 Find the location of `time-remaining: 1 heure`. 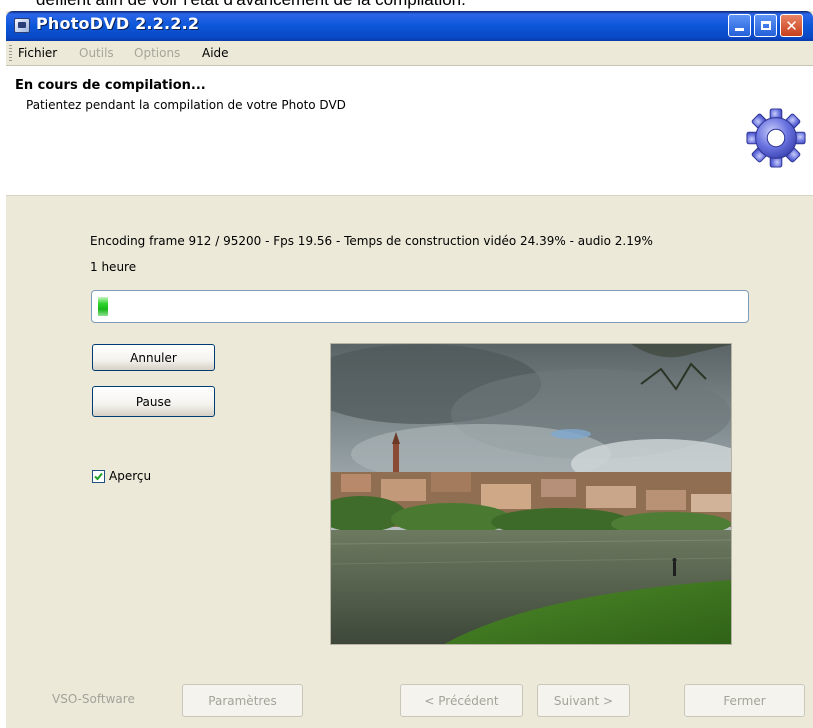

time-remaining: 1 heure is located at coordinates (113, 267).